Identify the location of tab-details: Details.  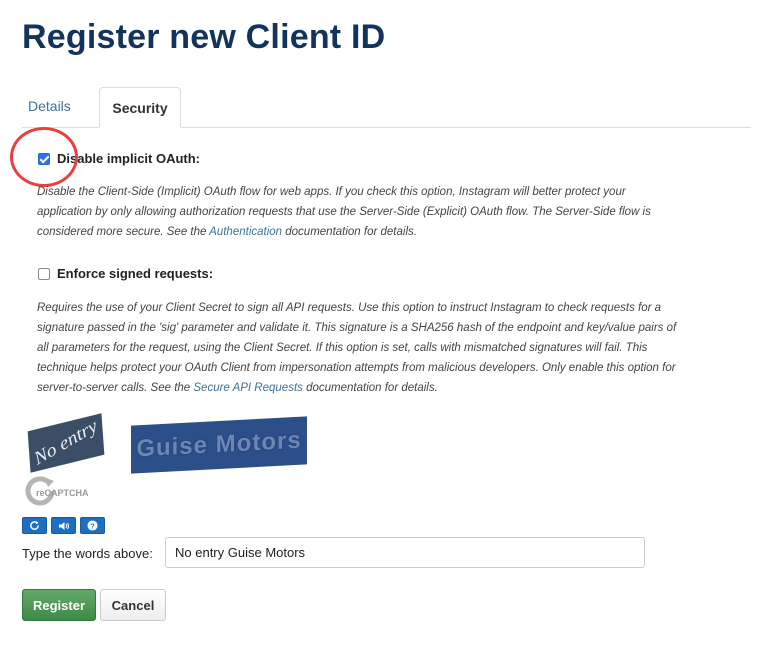
(49, 106).